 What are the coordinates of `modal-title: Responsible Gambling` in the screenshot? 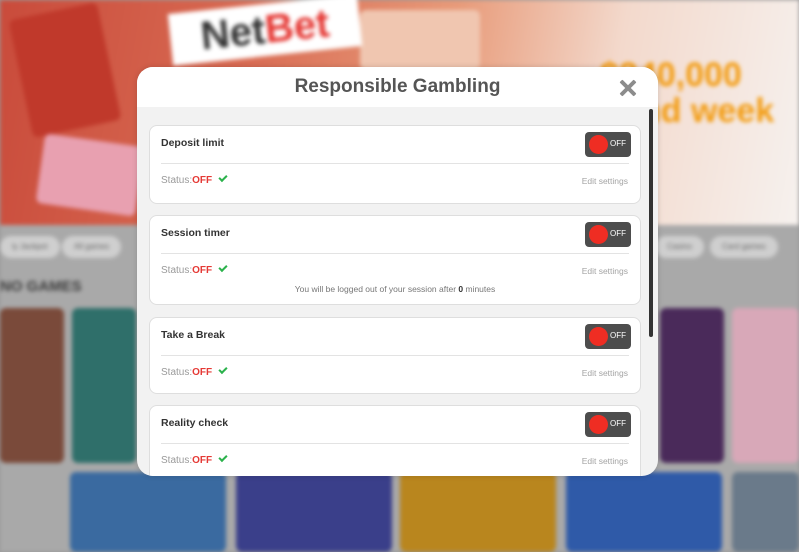 It's located at (397, 86).